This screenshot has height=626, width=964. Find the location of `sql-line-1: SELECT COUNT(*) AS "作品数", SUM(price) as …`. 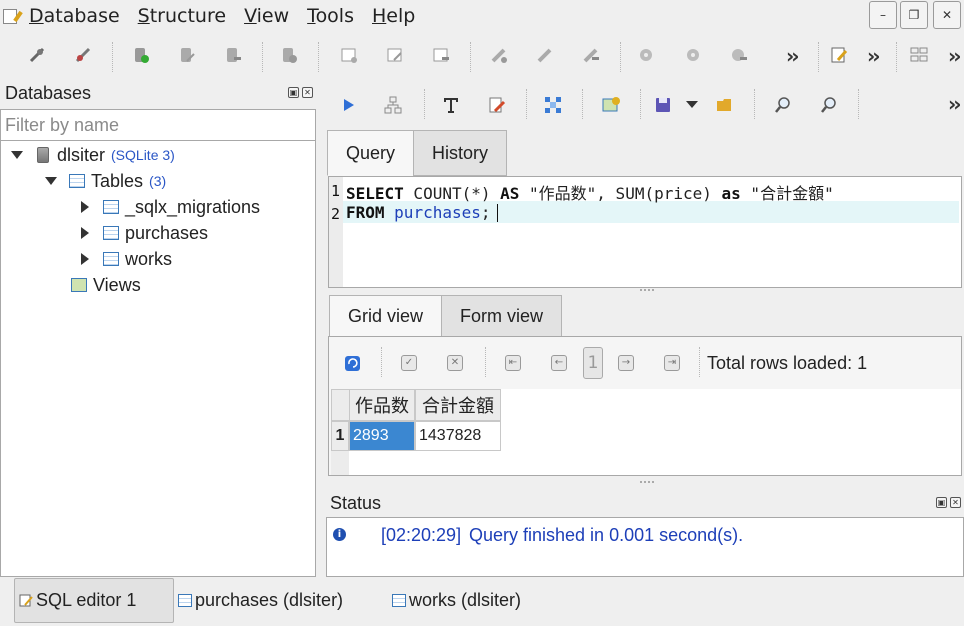

sql-line-1: SELECT COUNT(*) AS "作品数", SUM(price) as … is located at coordinates (590, 193).